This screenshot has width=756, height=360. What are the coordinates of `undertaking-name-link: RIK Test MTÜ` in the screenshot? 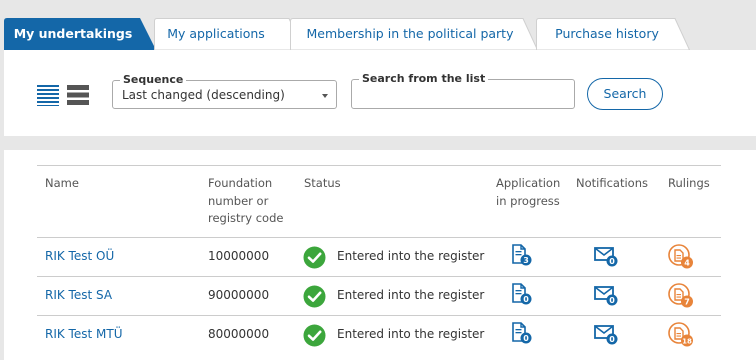 It's located at (83, 334).